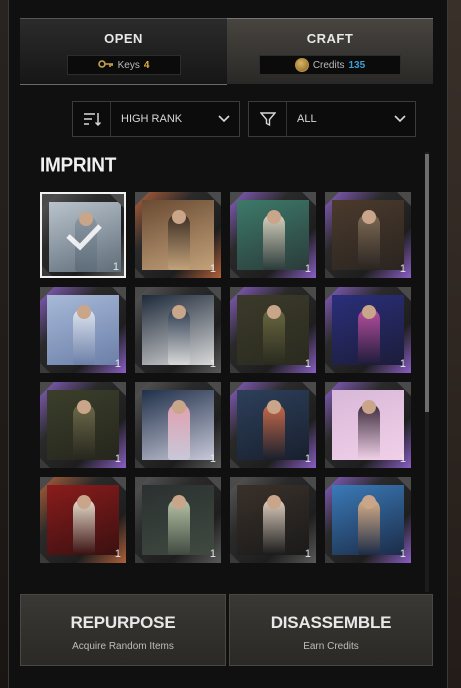 This screenshot has height=688, width=461. Describe the element at coordinates (92, 119) in the screenshot. I see `sort-icon` at that location.